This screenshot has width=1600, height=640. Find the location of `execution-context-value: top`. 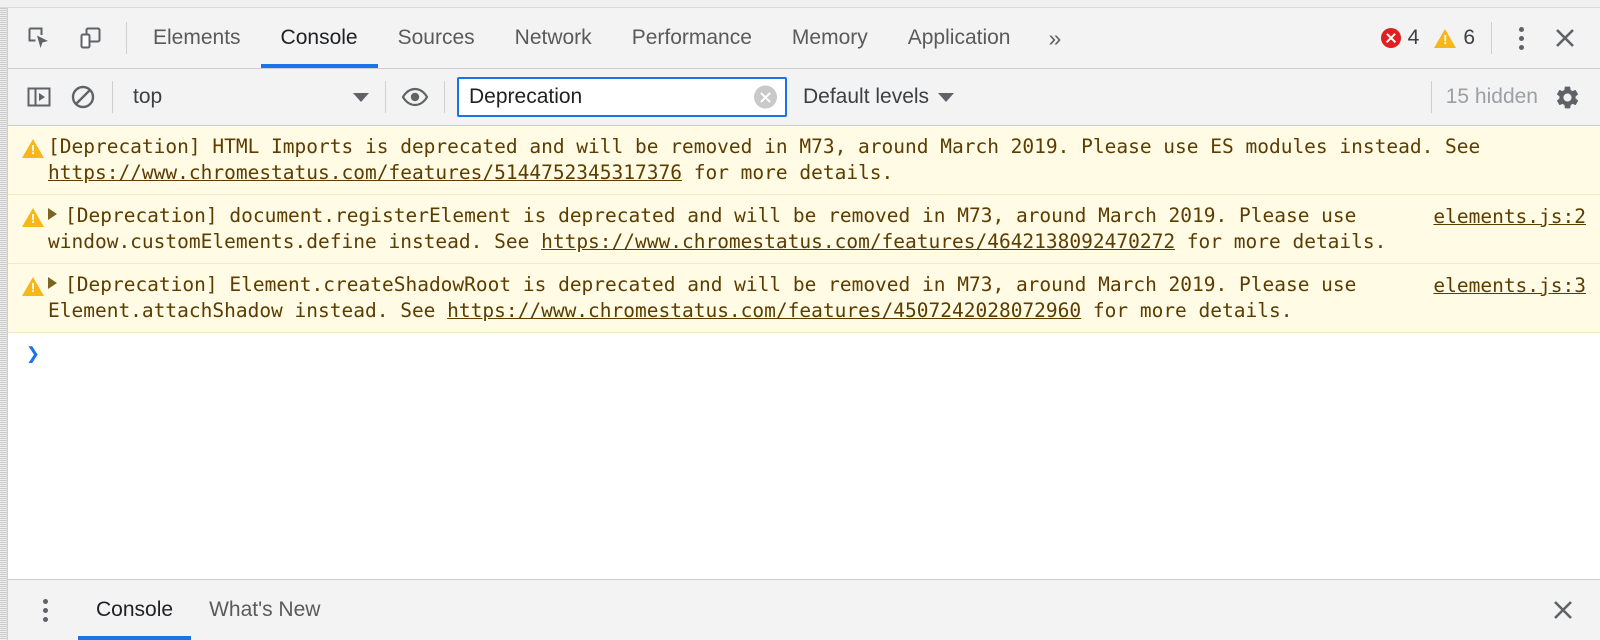

execution-context-value: top is located at coordinates (148, 96).